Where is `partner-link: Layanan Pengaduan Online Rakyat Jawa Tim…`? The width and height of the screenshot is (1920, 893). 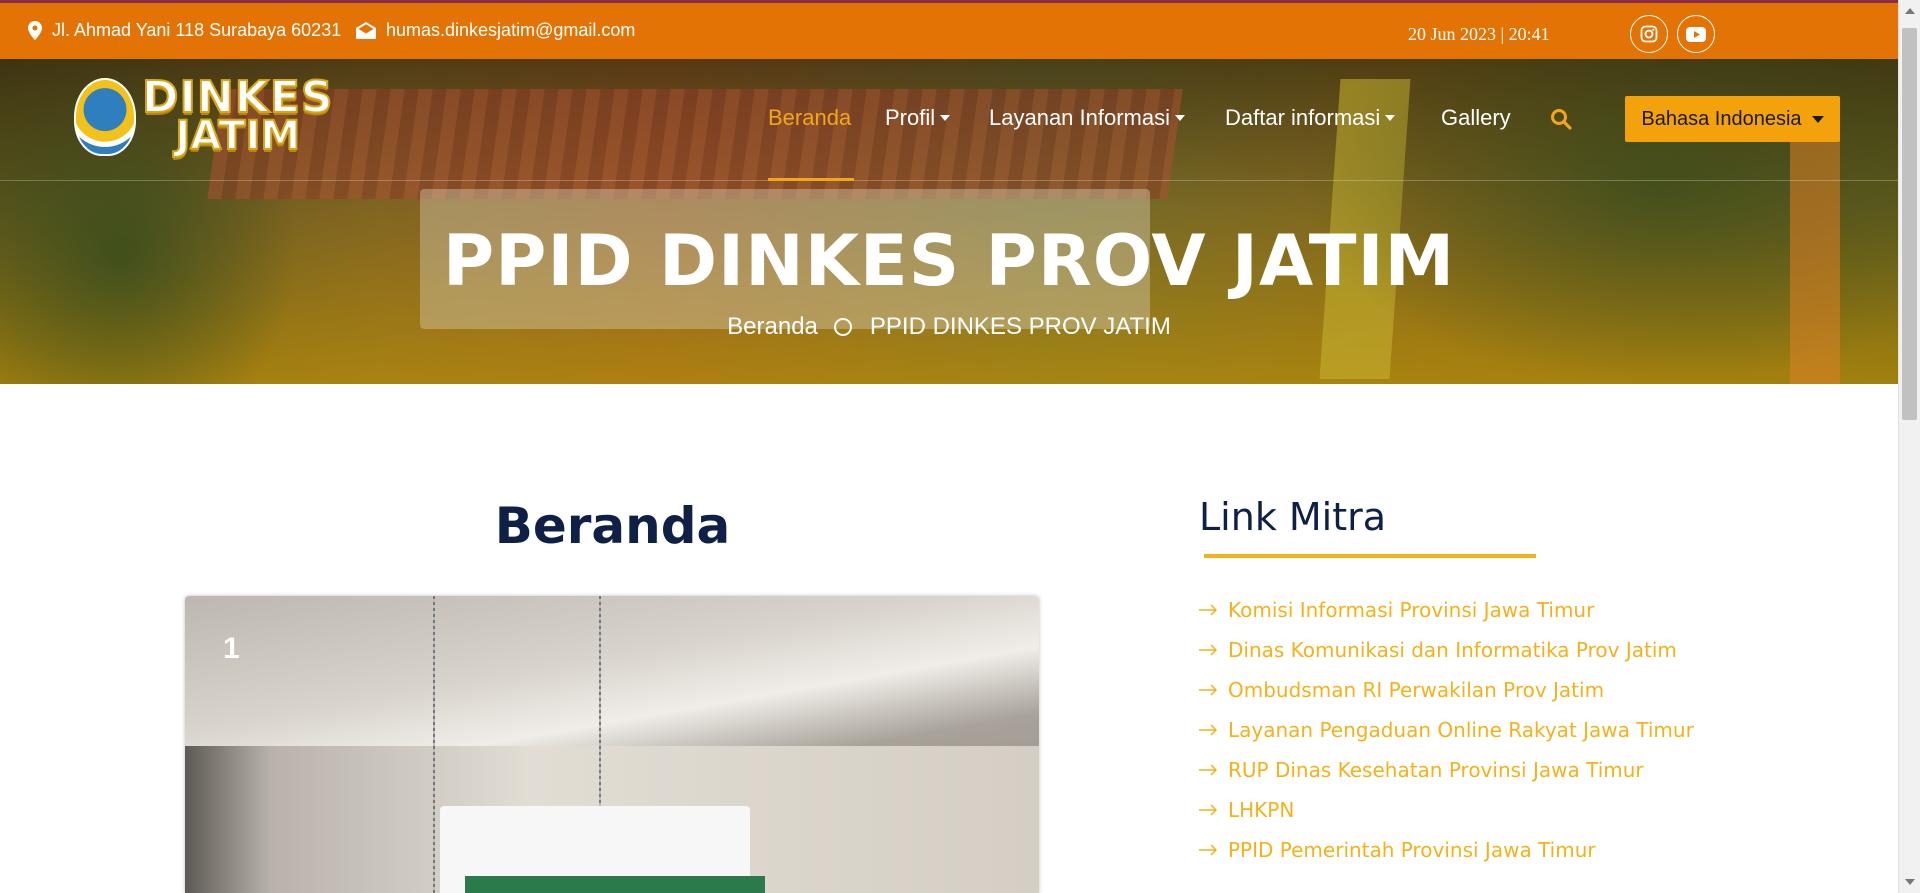
partner-link: Layanan Pengaduan Online Rakyat Jawa Tim… is located at coordinates (1446, 730).